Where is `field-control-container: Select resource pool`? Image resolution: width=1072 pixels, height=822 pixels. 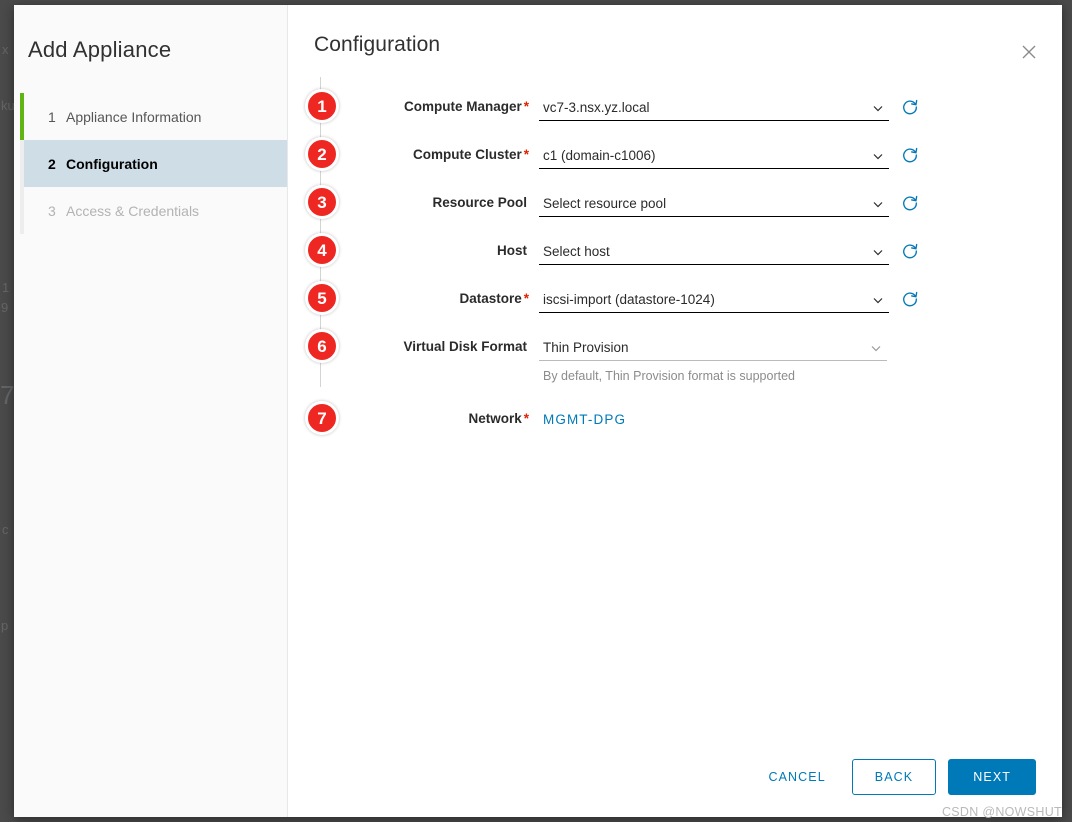 field-control-container: Select resource pool is located at coordinates (800, 203).